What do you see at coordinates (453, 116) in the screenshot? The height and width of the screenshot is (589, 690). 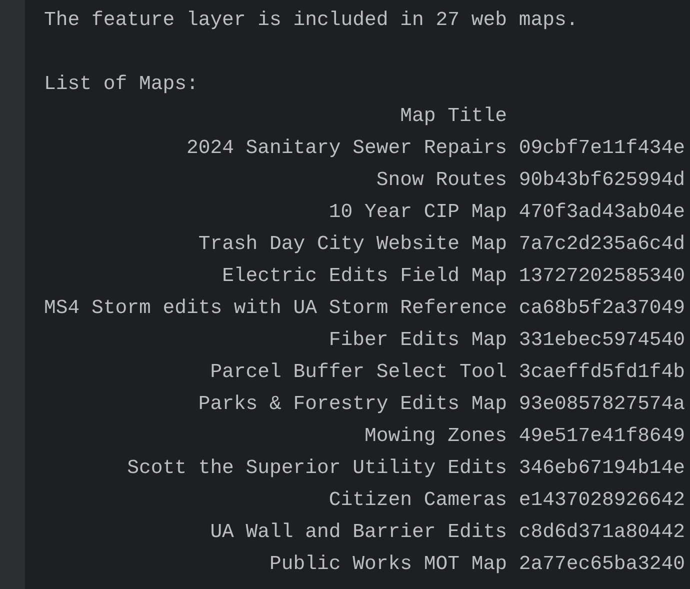 I see `column-header: Map Title` at bounding box center [453, 116].